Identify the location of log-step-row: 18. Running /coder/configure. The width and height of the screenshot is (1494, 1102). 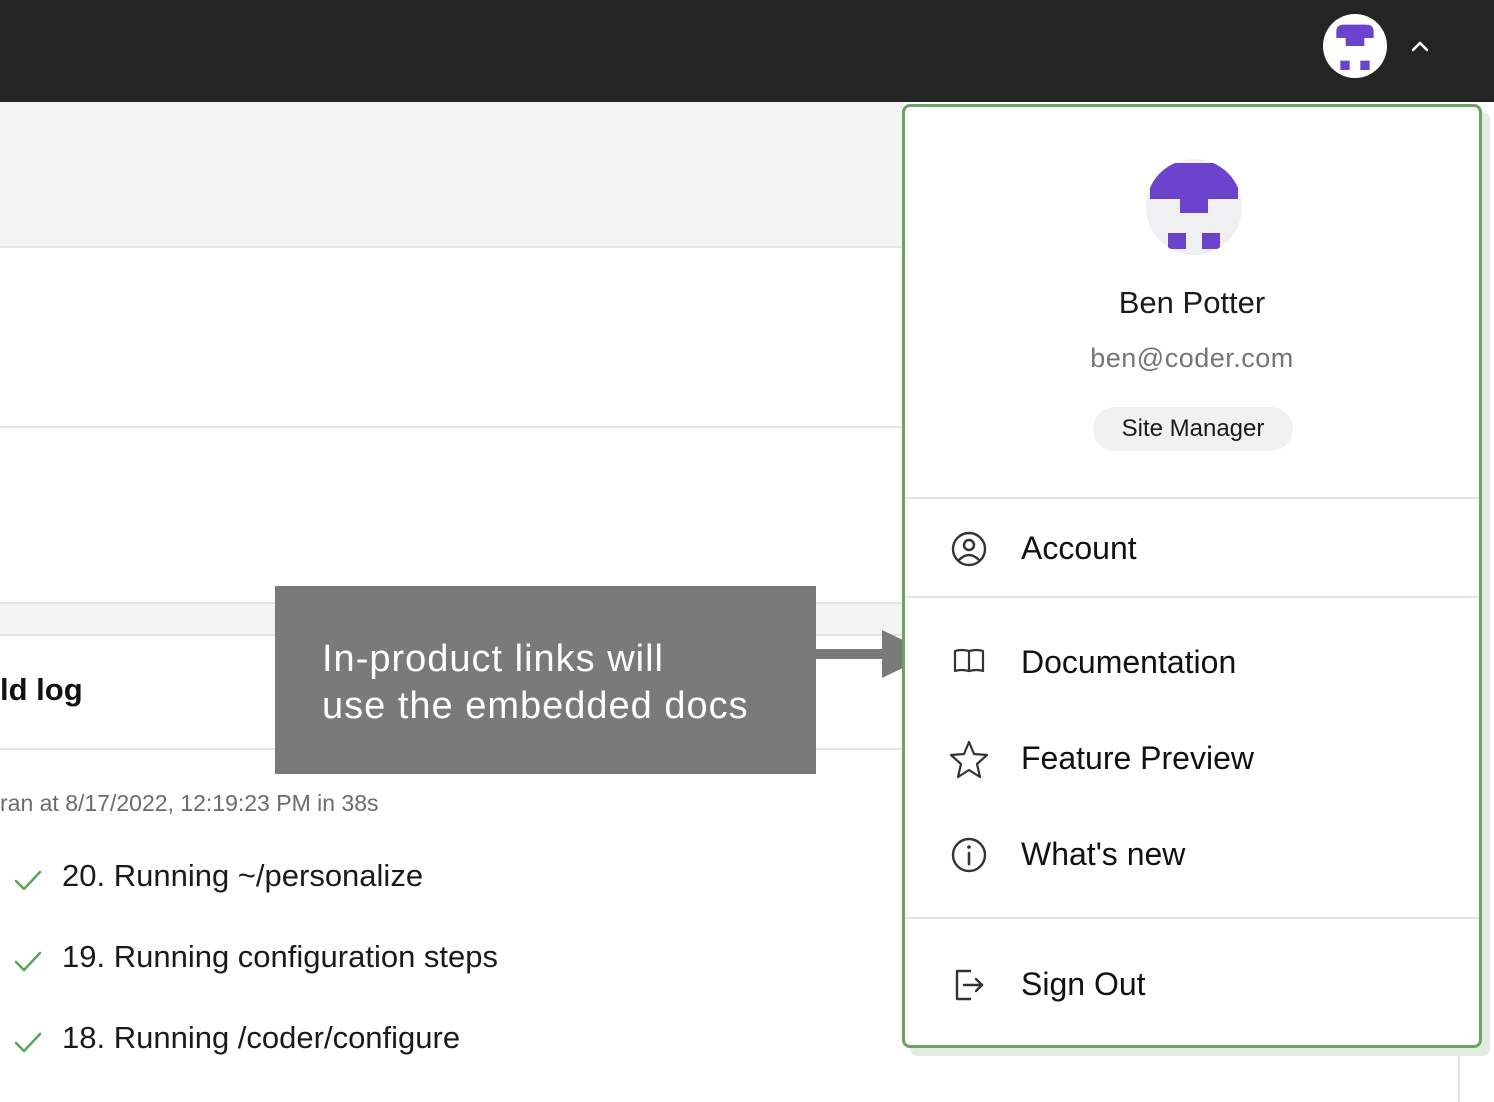
(440, 1040).